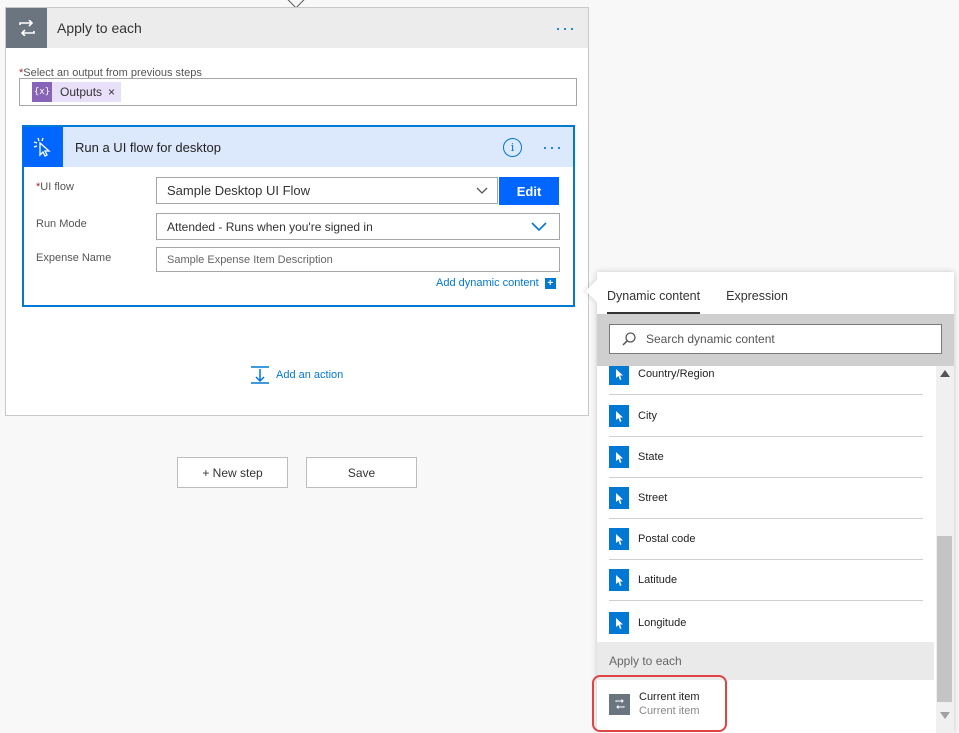 The image size is (959, 733). What do you see at coordinates (647, 416) in the screenshot?
I see `list-item-label: City` at bounding box center [647, 416].